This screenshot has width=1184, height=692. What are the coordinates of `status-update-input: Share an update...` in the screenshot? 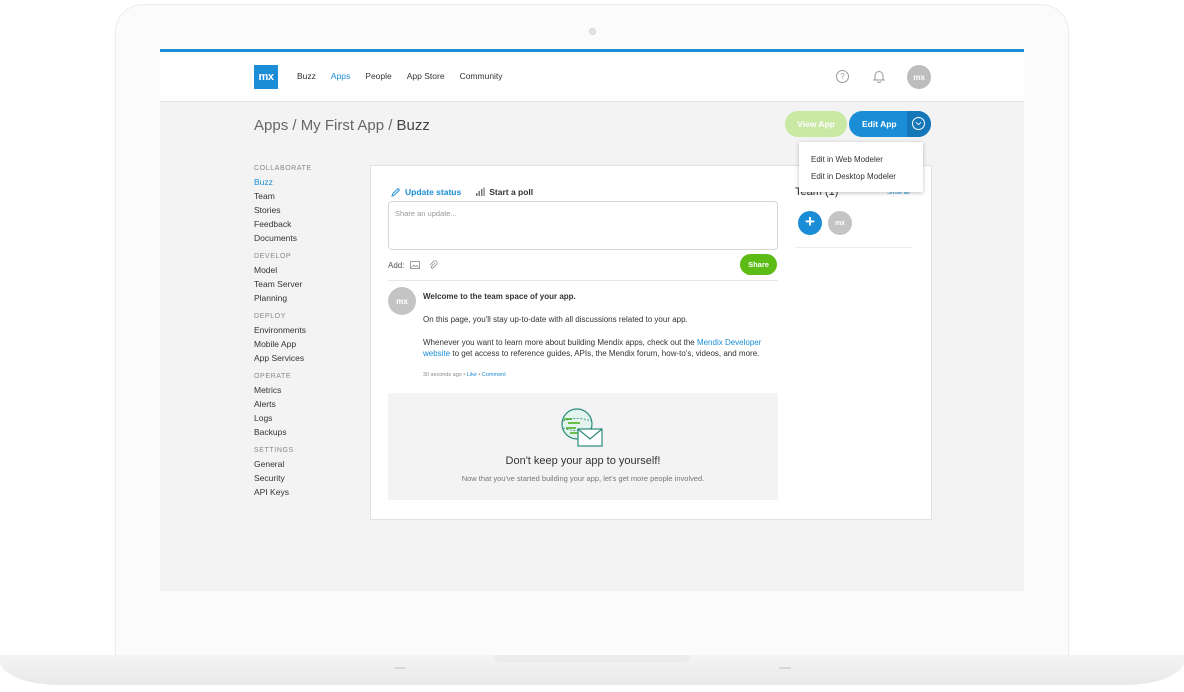 It's located at (583, 225).